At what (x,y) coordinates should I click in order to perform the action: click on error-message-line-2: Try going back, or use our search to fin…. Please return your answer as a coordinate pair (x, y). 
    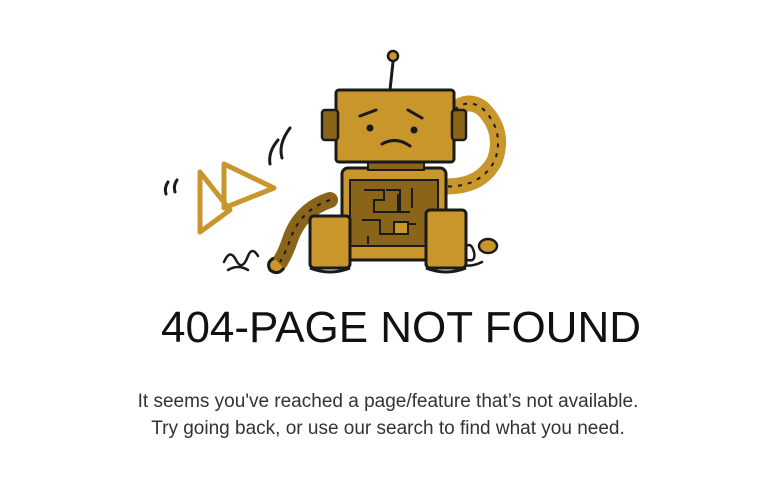
    Looking at the image, I should click on (388, 428).